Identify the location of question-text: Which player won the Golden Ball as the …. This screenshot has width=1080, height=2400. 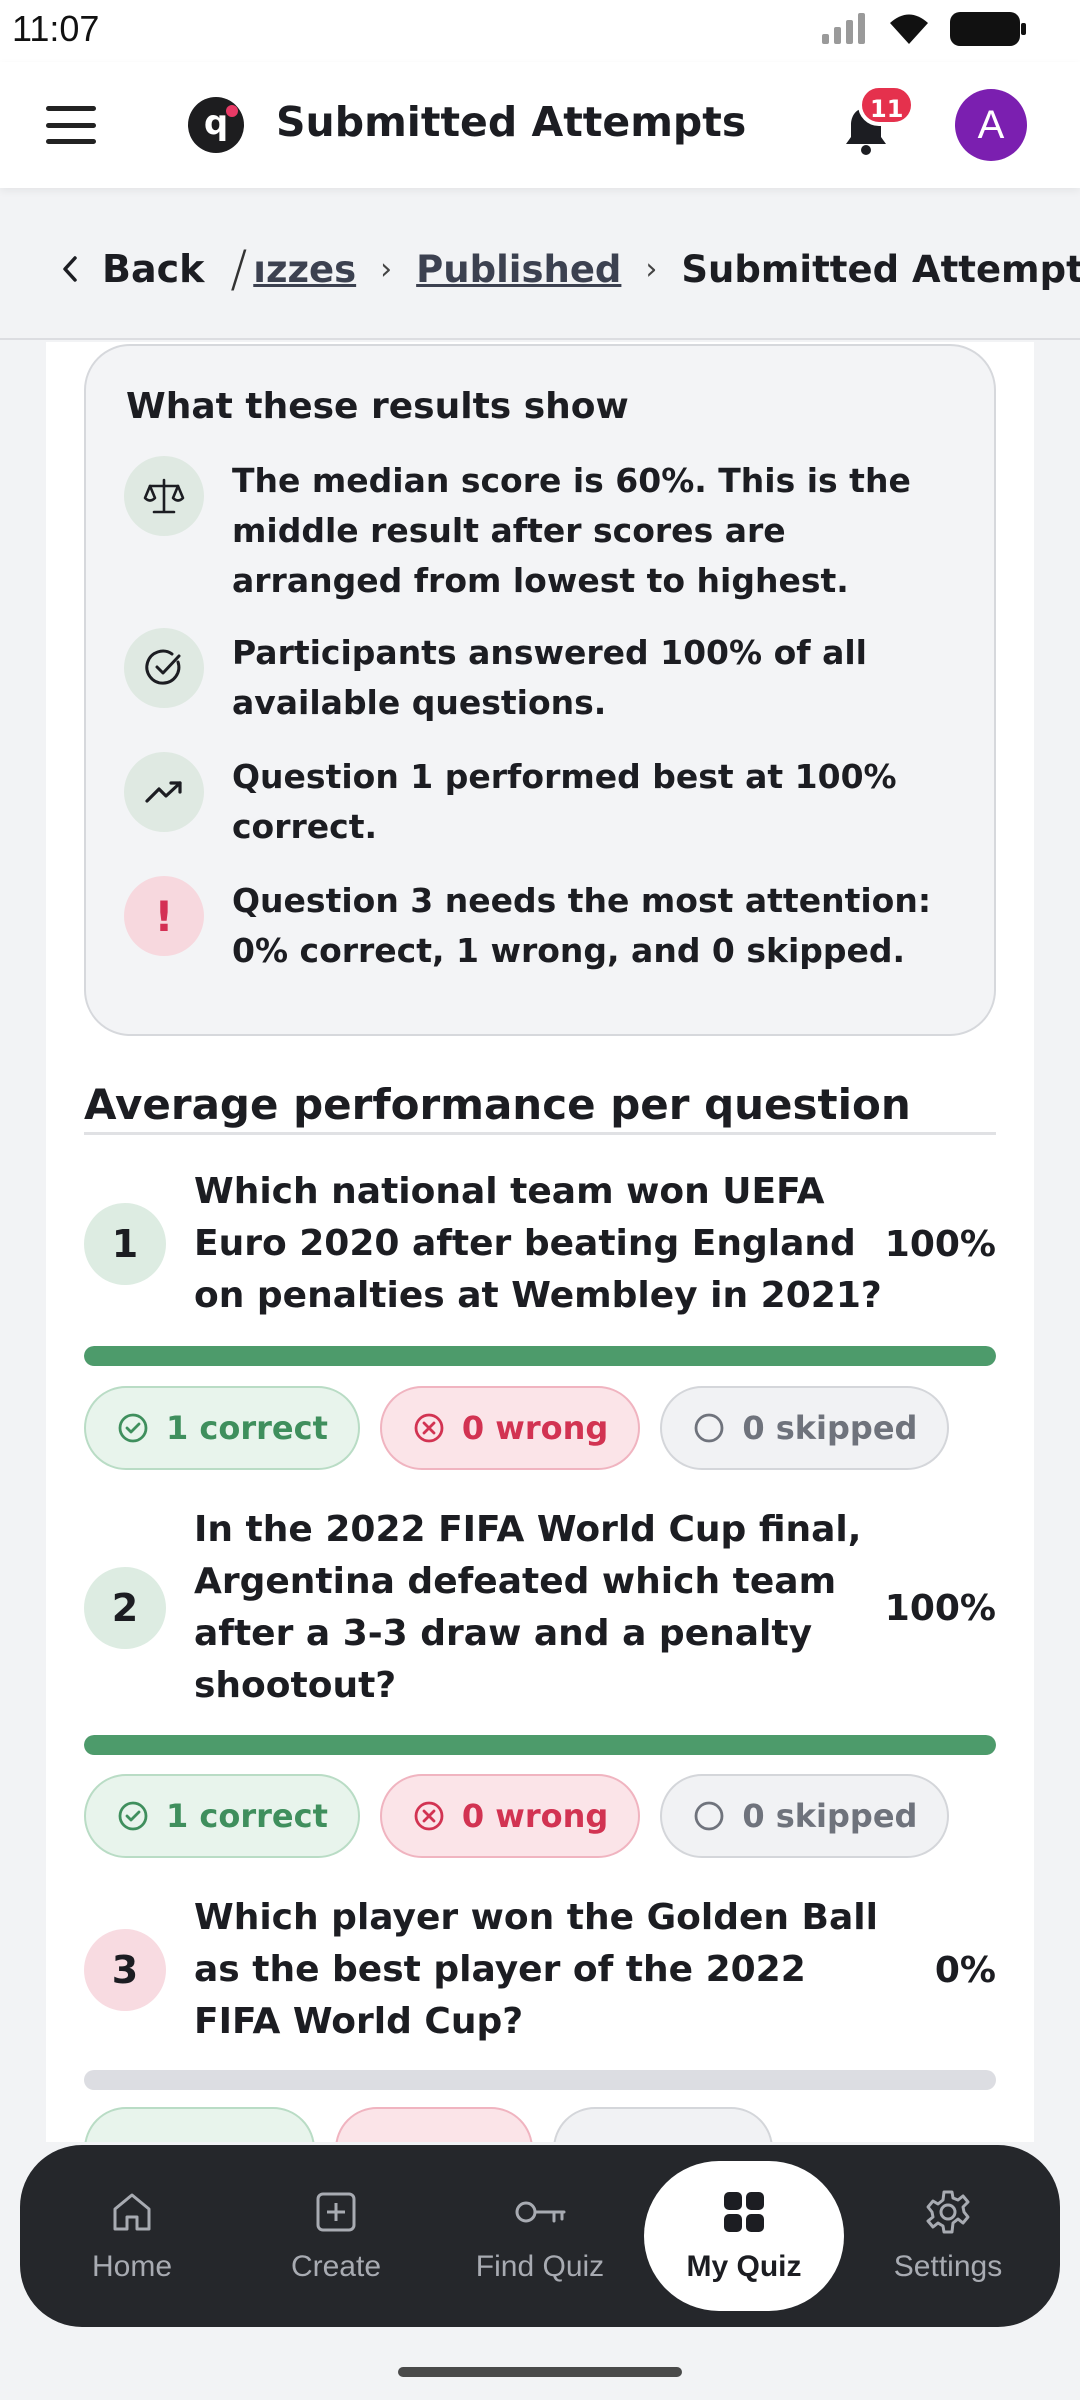
(536, 1969).